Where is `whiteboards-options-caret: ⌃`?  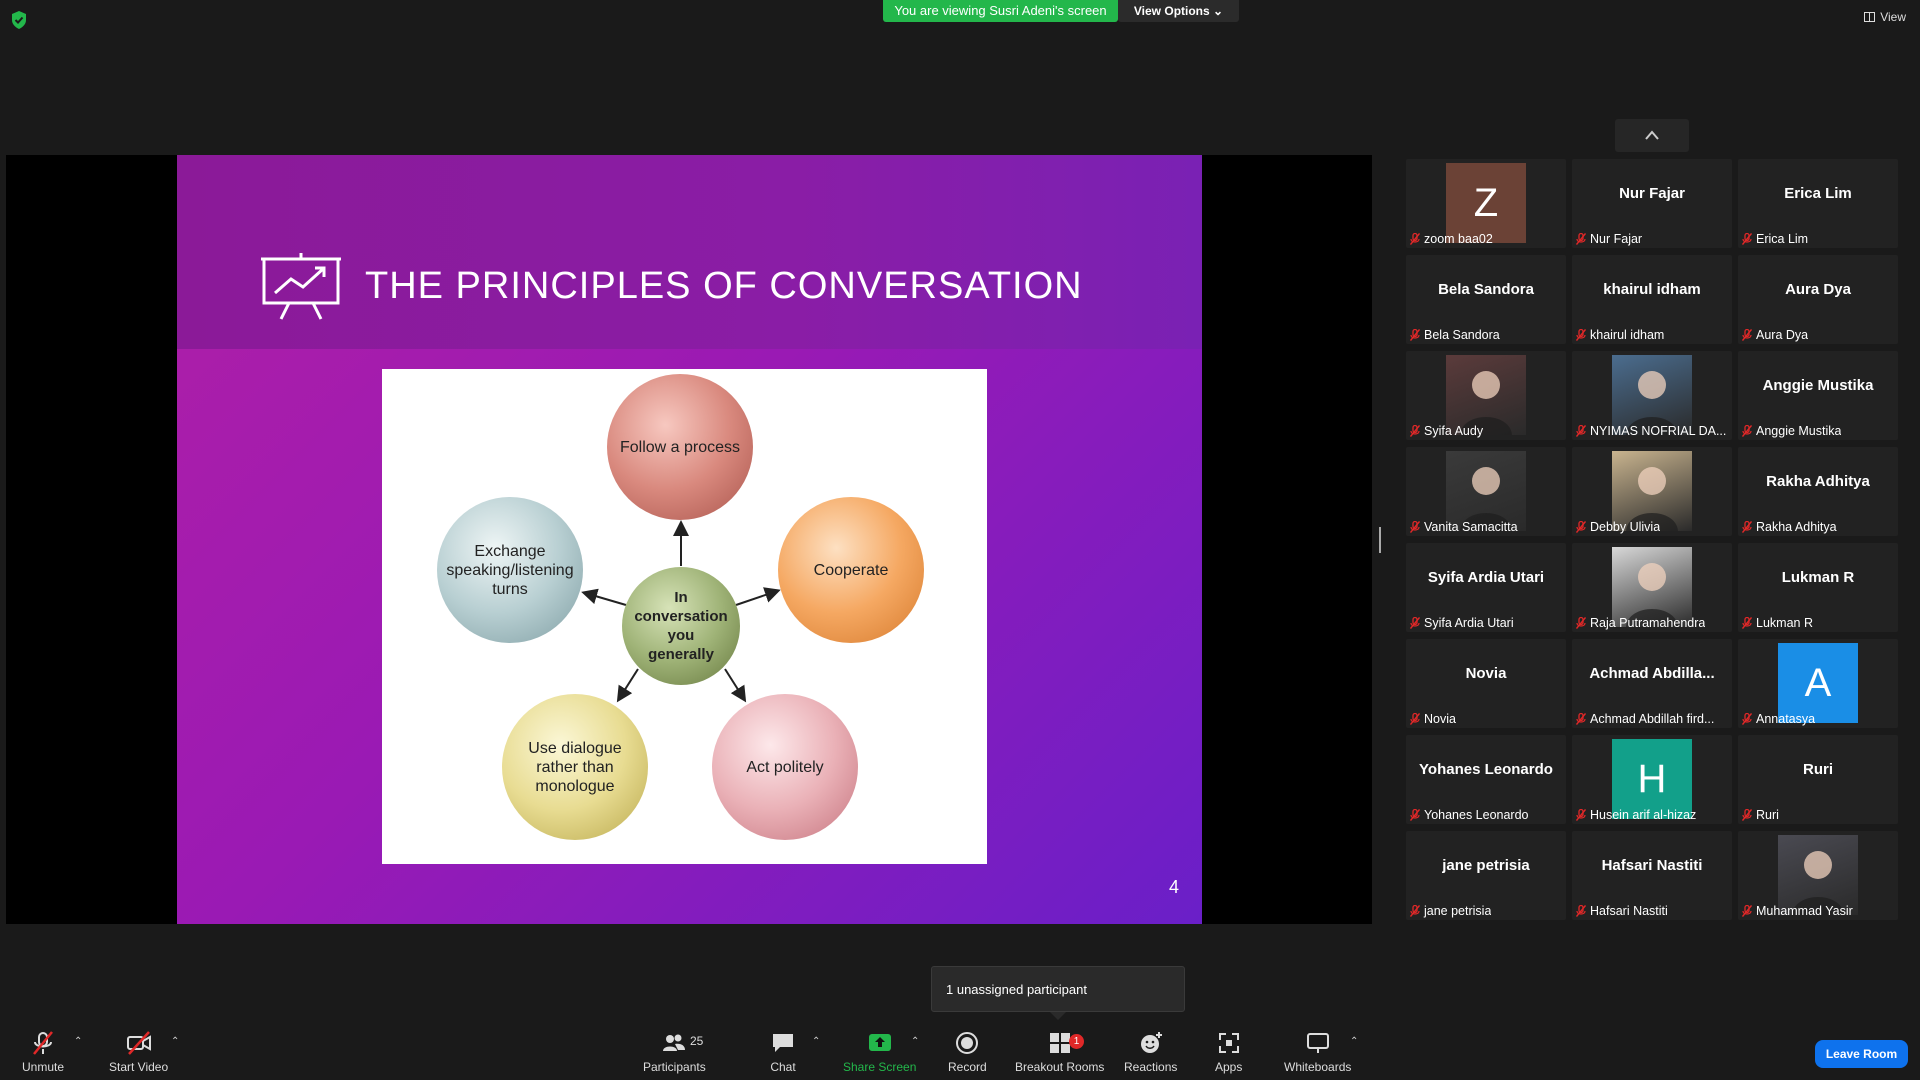 whiteboards-options-caret: ⌃ is located at coordinates (1354, 1041).